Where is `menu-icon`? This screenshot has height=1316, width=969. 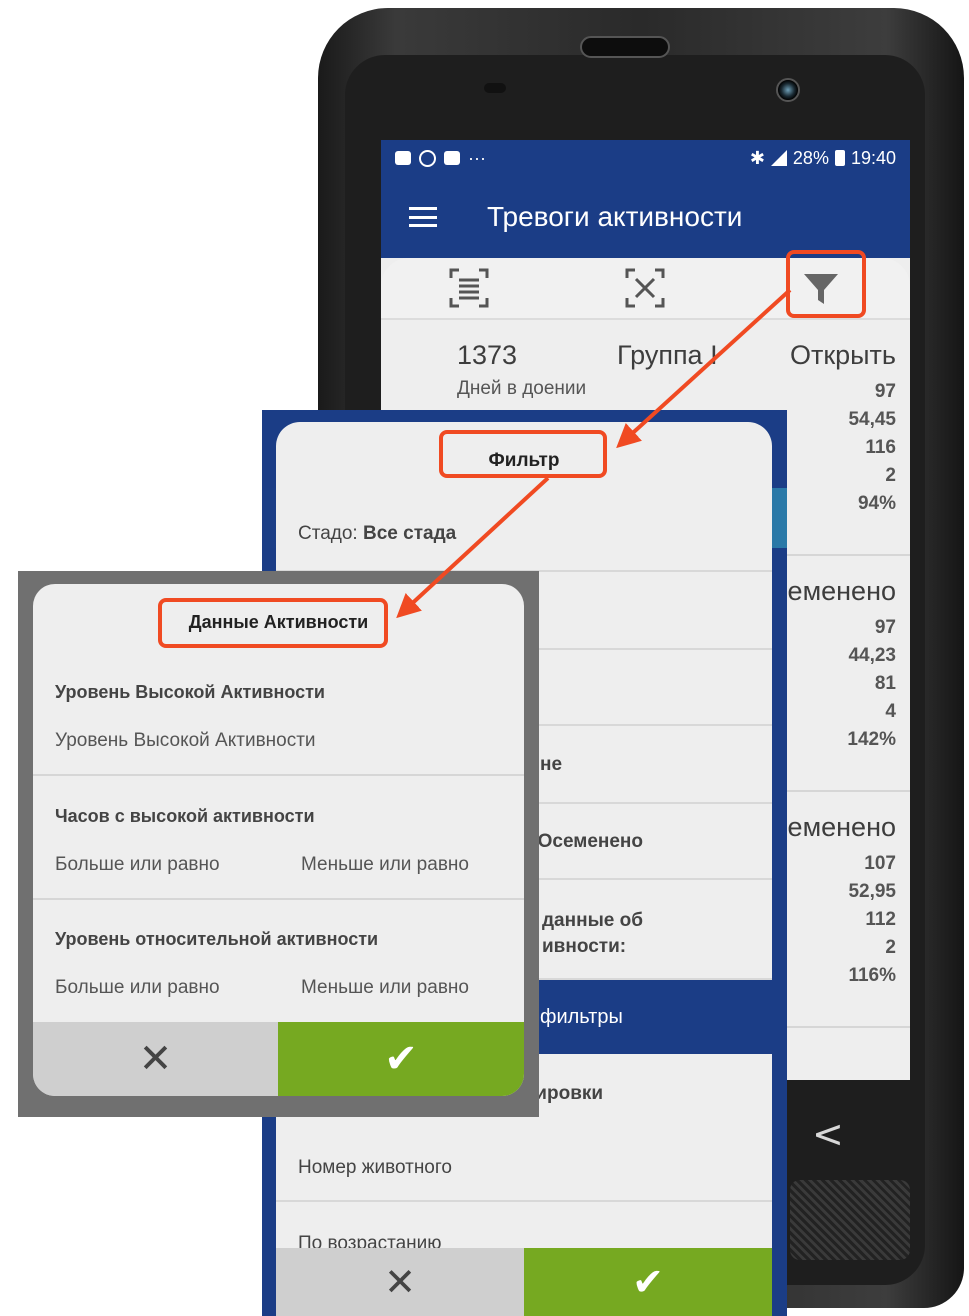
menu-icon is located at coordinates (423, 217).